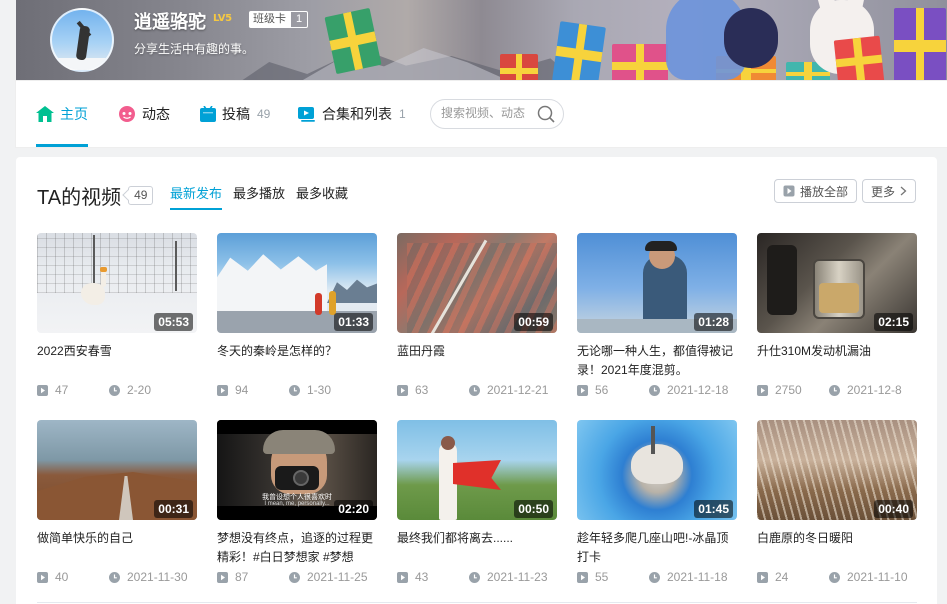 This screenshot has width=947, height=604. I want to click on video-title: 无论哪一种人生，都值得被记录！2021年度混剪。, so click(657, 361).